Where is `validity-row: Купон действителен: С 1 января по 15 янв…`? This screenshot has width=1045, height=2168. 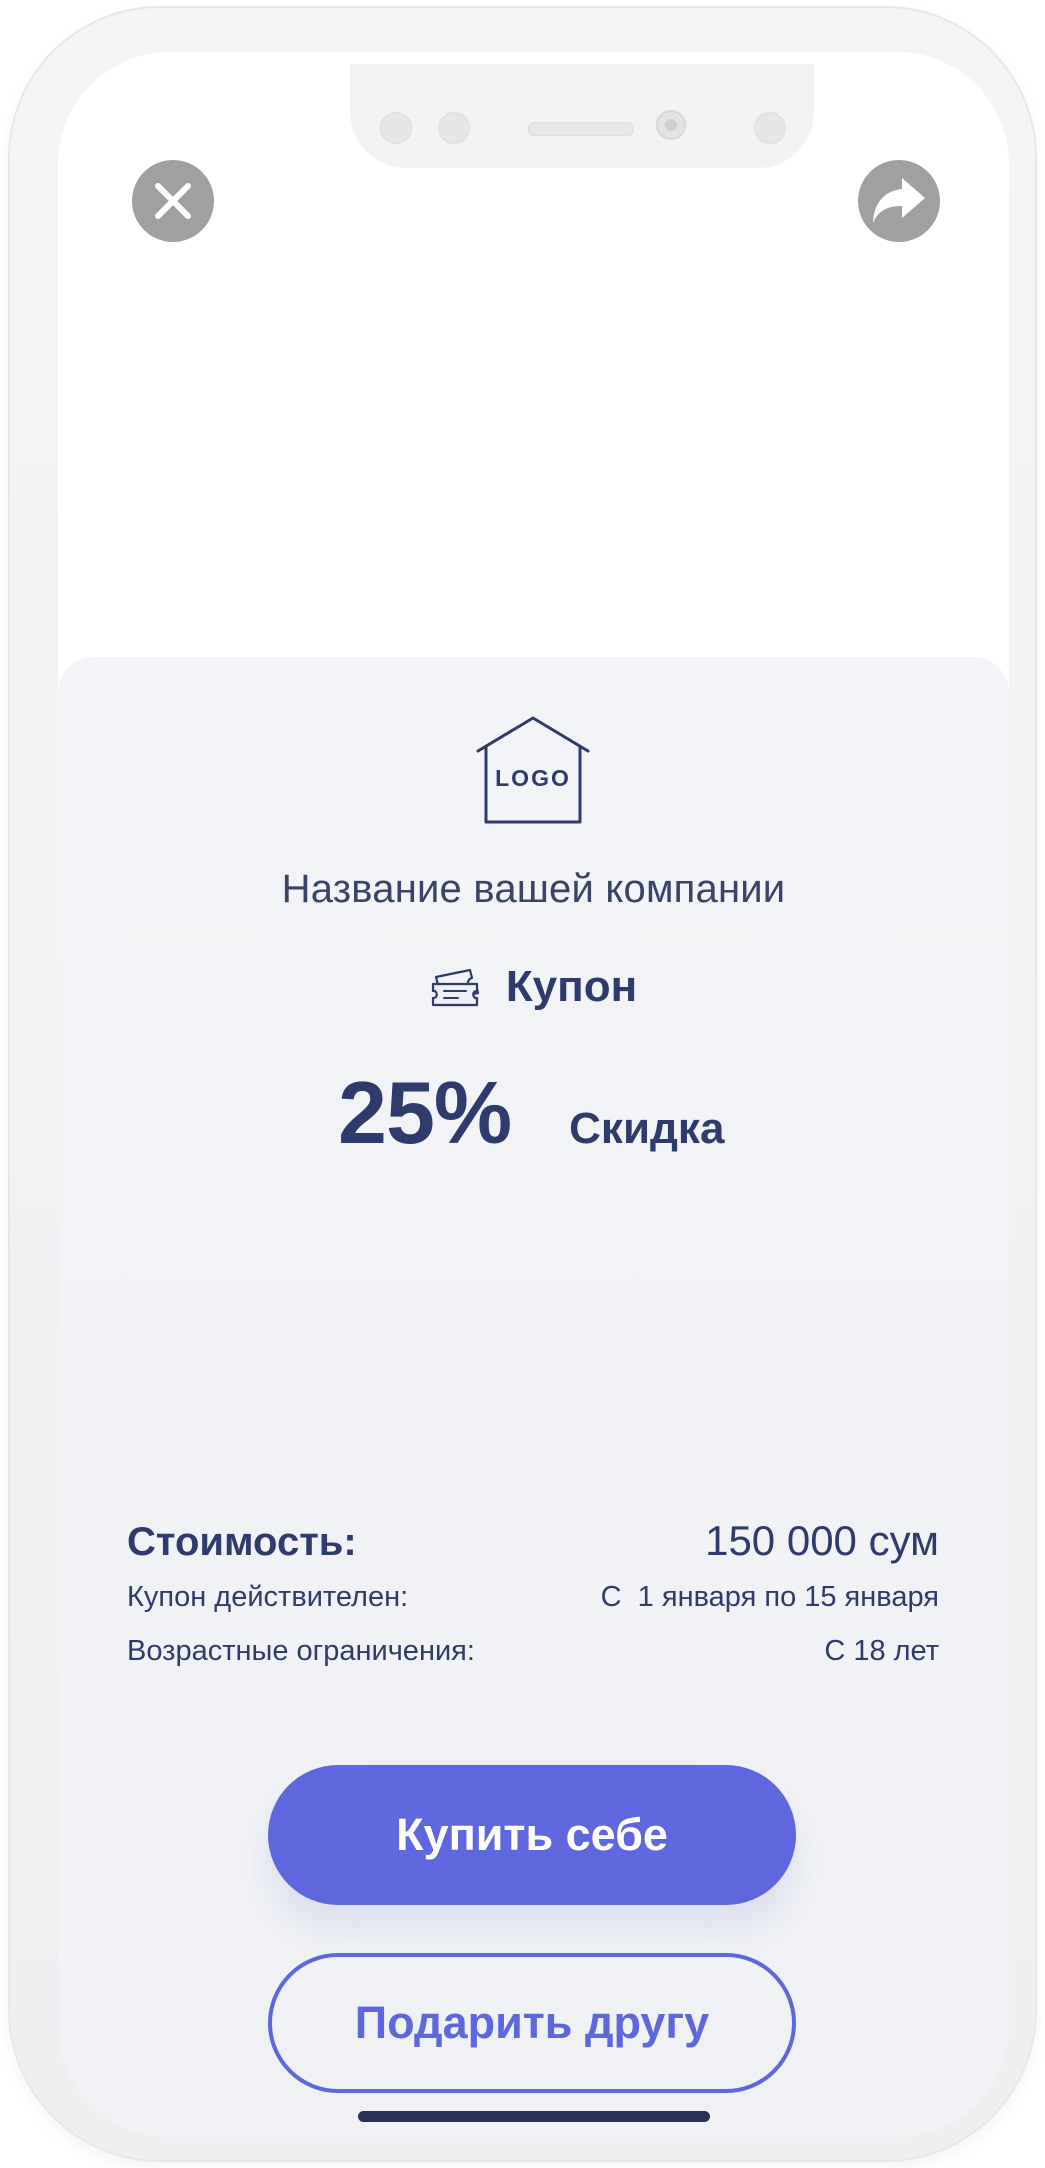
validity-row: Купон действителен: С 1 января по 15 янв… is located at coordinates (533, 1597).